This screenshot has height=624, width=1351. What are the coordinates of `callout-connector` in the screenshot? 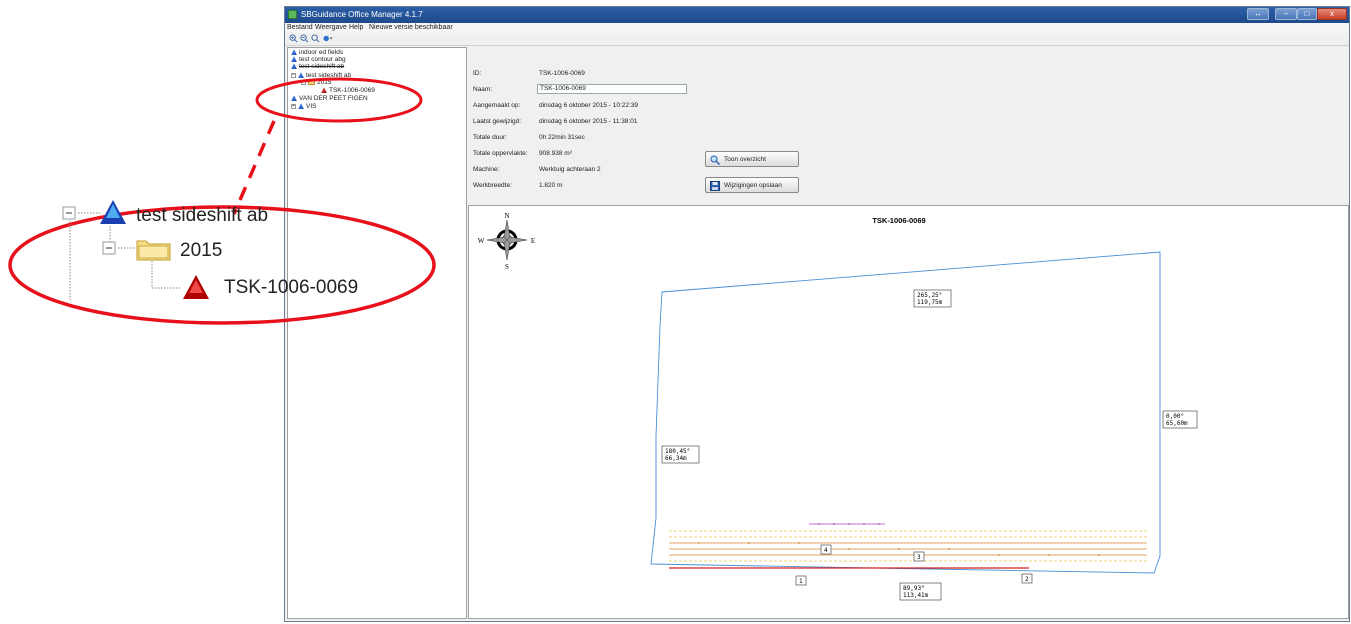 It's located at (254, 167).